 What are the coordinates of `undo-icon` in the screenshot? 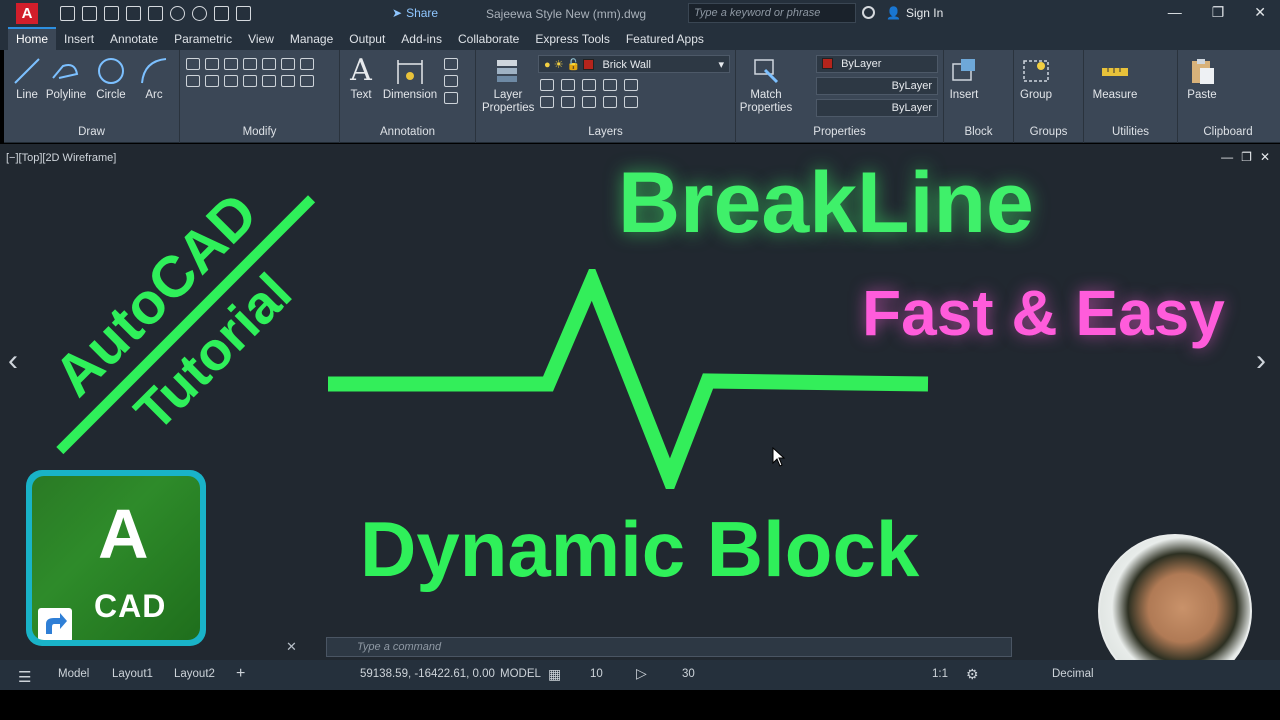 It's located at (177, 13).